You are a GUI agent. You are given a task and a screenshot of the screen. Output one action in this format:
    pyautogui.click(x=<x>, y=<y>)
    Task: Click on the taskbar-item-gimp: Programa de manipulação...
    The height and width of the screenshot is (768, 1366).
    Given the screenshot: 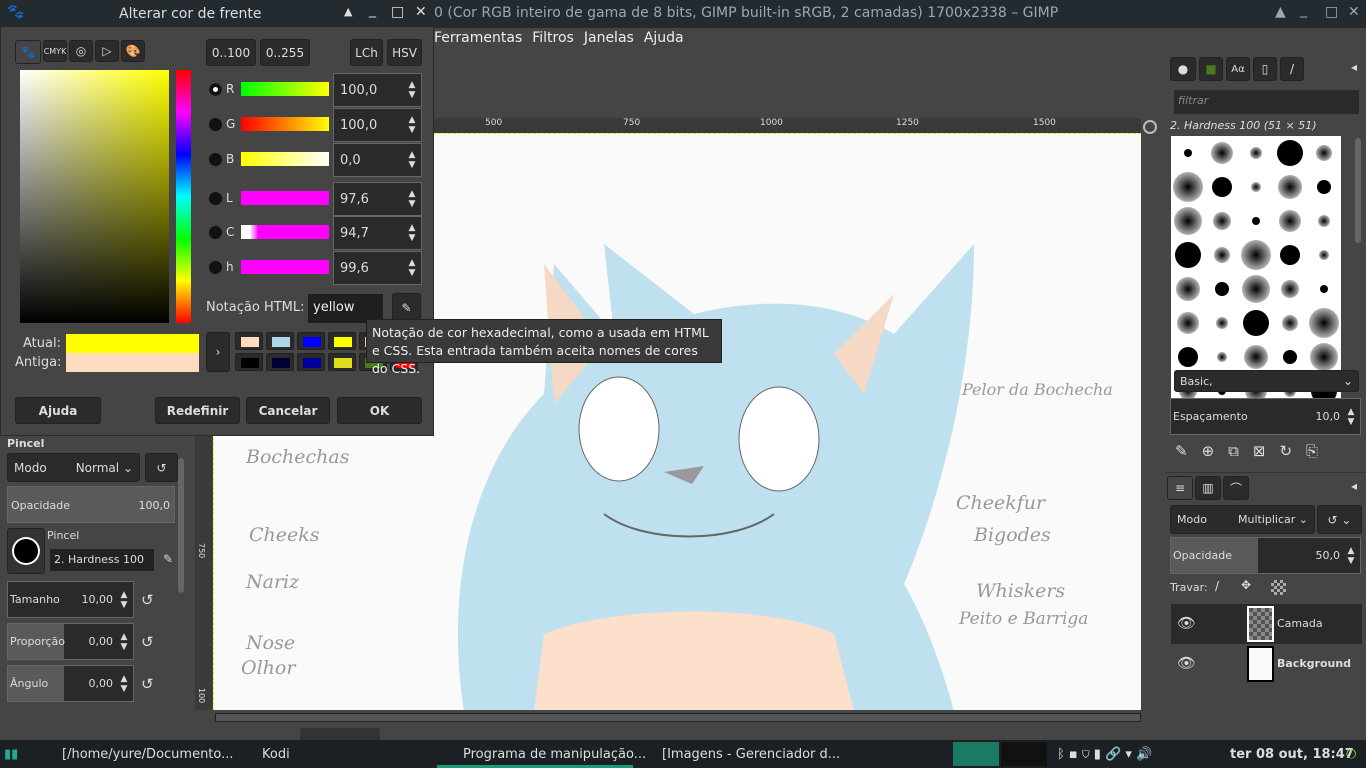 What is the action you would take?
    pyautogui.click(x=554, y=754)
    